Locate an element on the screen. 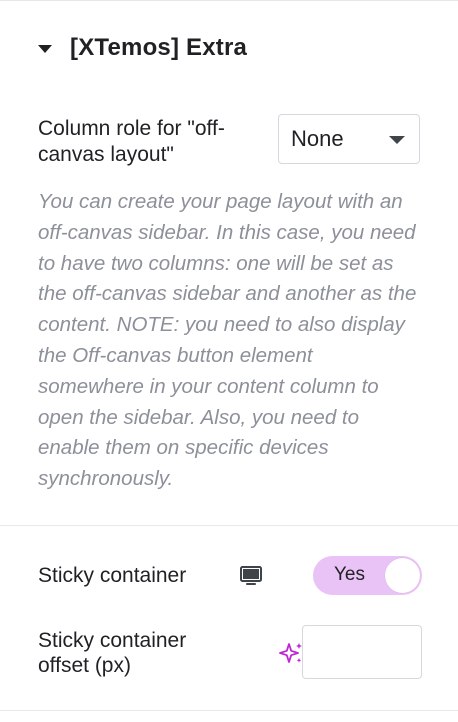 The width and height of the screenshot is (458, 722). sticky-offset-input is located at coordinates (362, 652).